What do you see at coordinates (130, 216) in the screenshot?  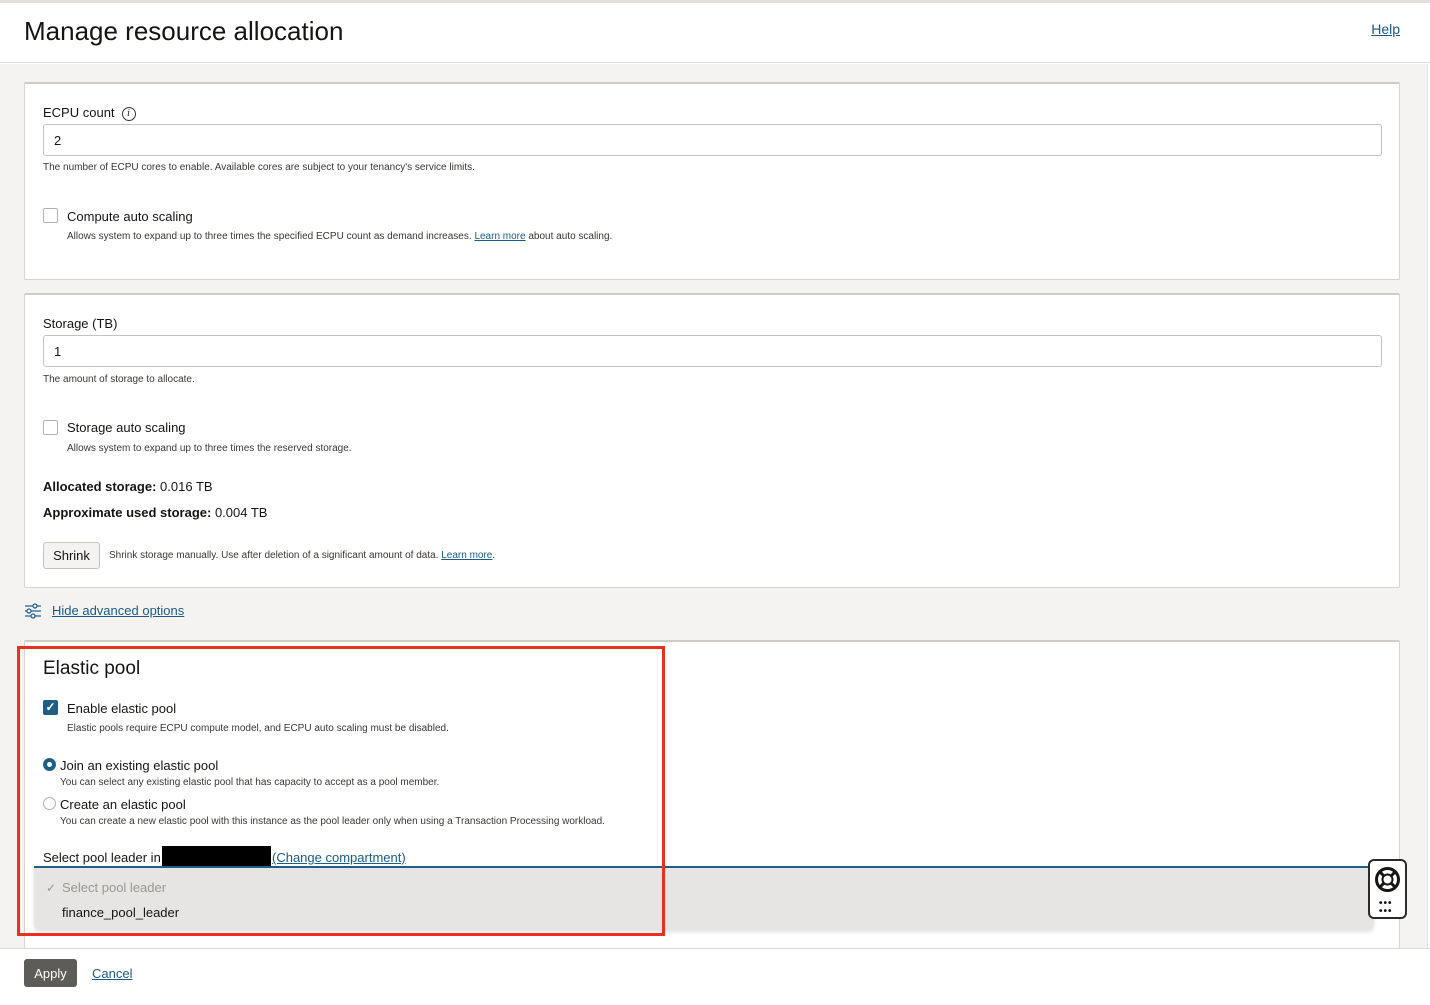 I see `compute-auto-scaling-label: Compute auto scaling` at bounding box center [130, 216].